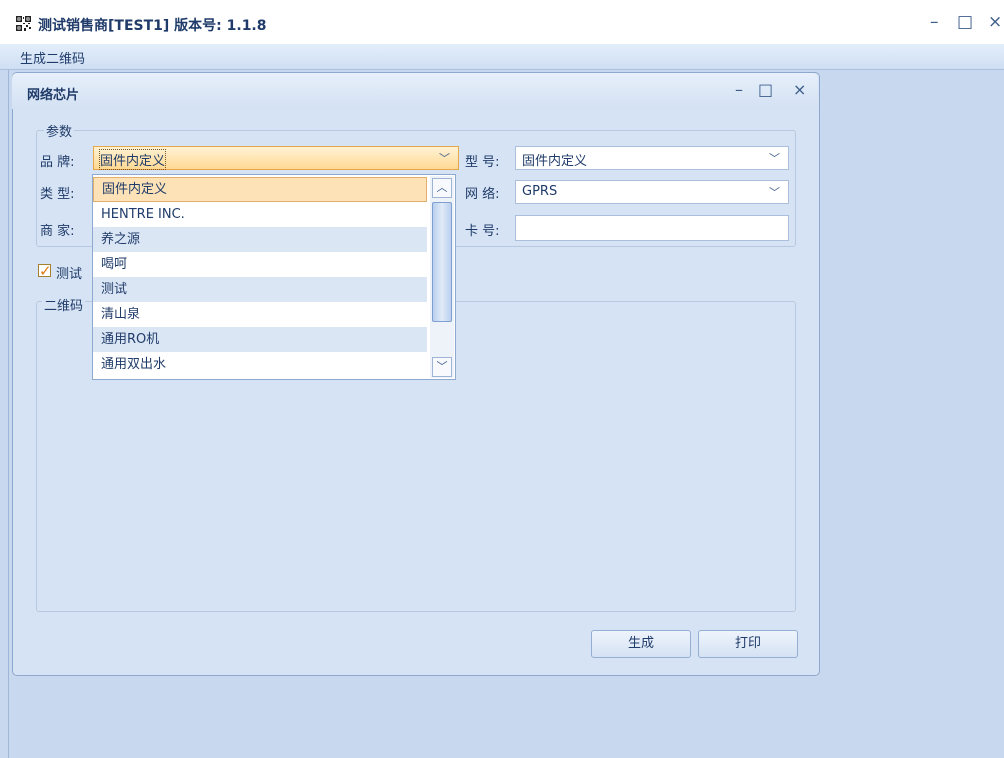 The height and width of the screenshot is (758, 1004). What do you see at coordinates (23, 23) in the screenshot?
I see `qr-code-icon` at bounding box center [23, 23].